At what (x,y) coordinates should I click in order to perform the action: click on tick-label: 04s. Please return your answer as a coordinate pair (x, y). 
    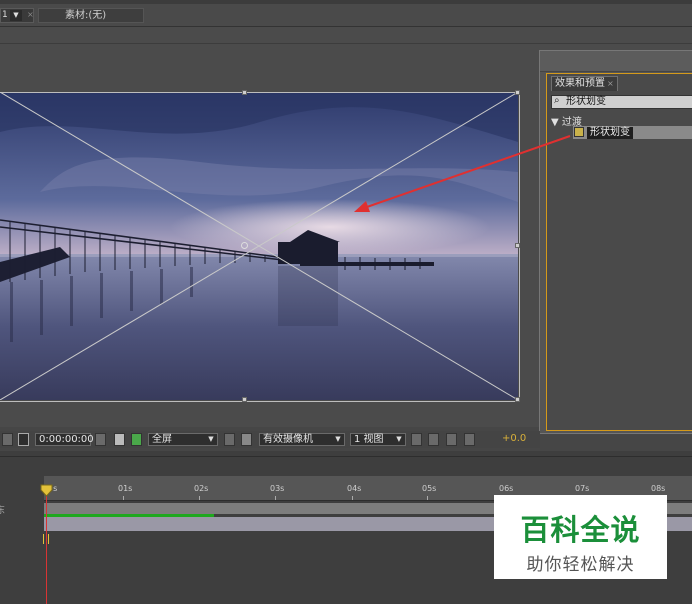
    Looking at the image, I should click on (354, 488).